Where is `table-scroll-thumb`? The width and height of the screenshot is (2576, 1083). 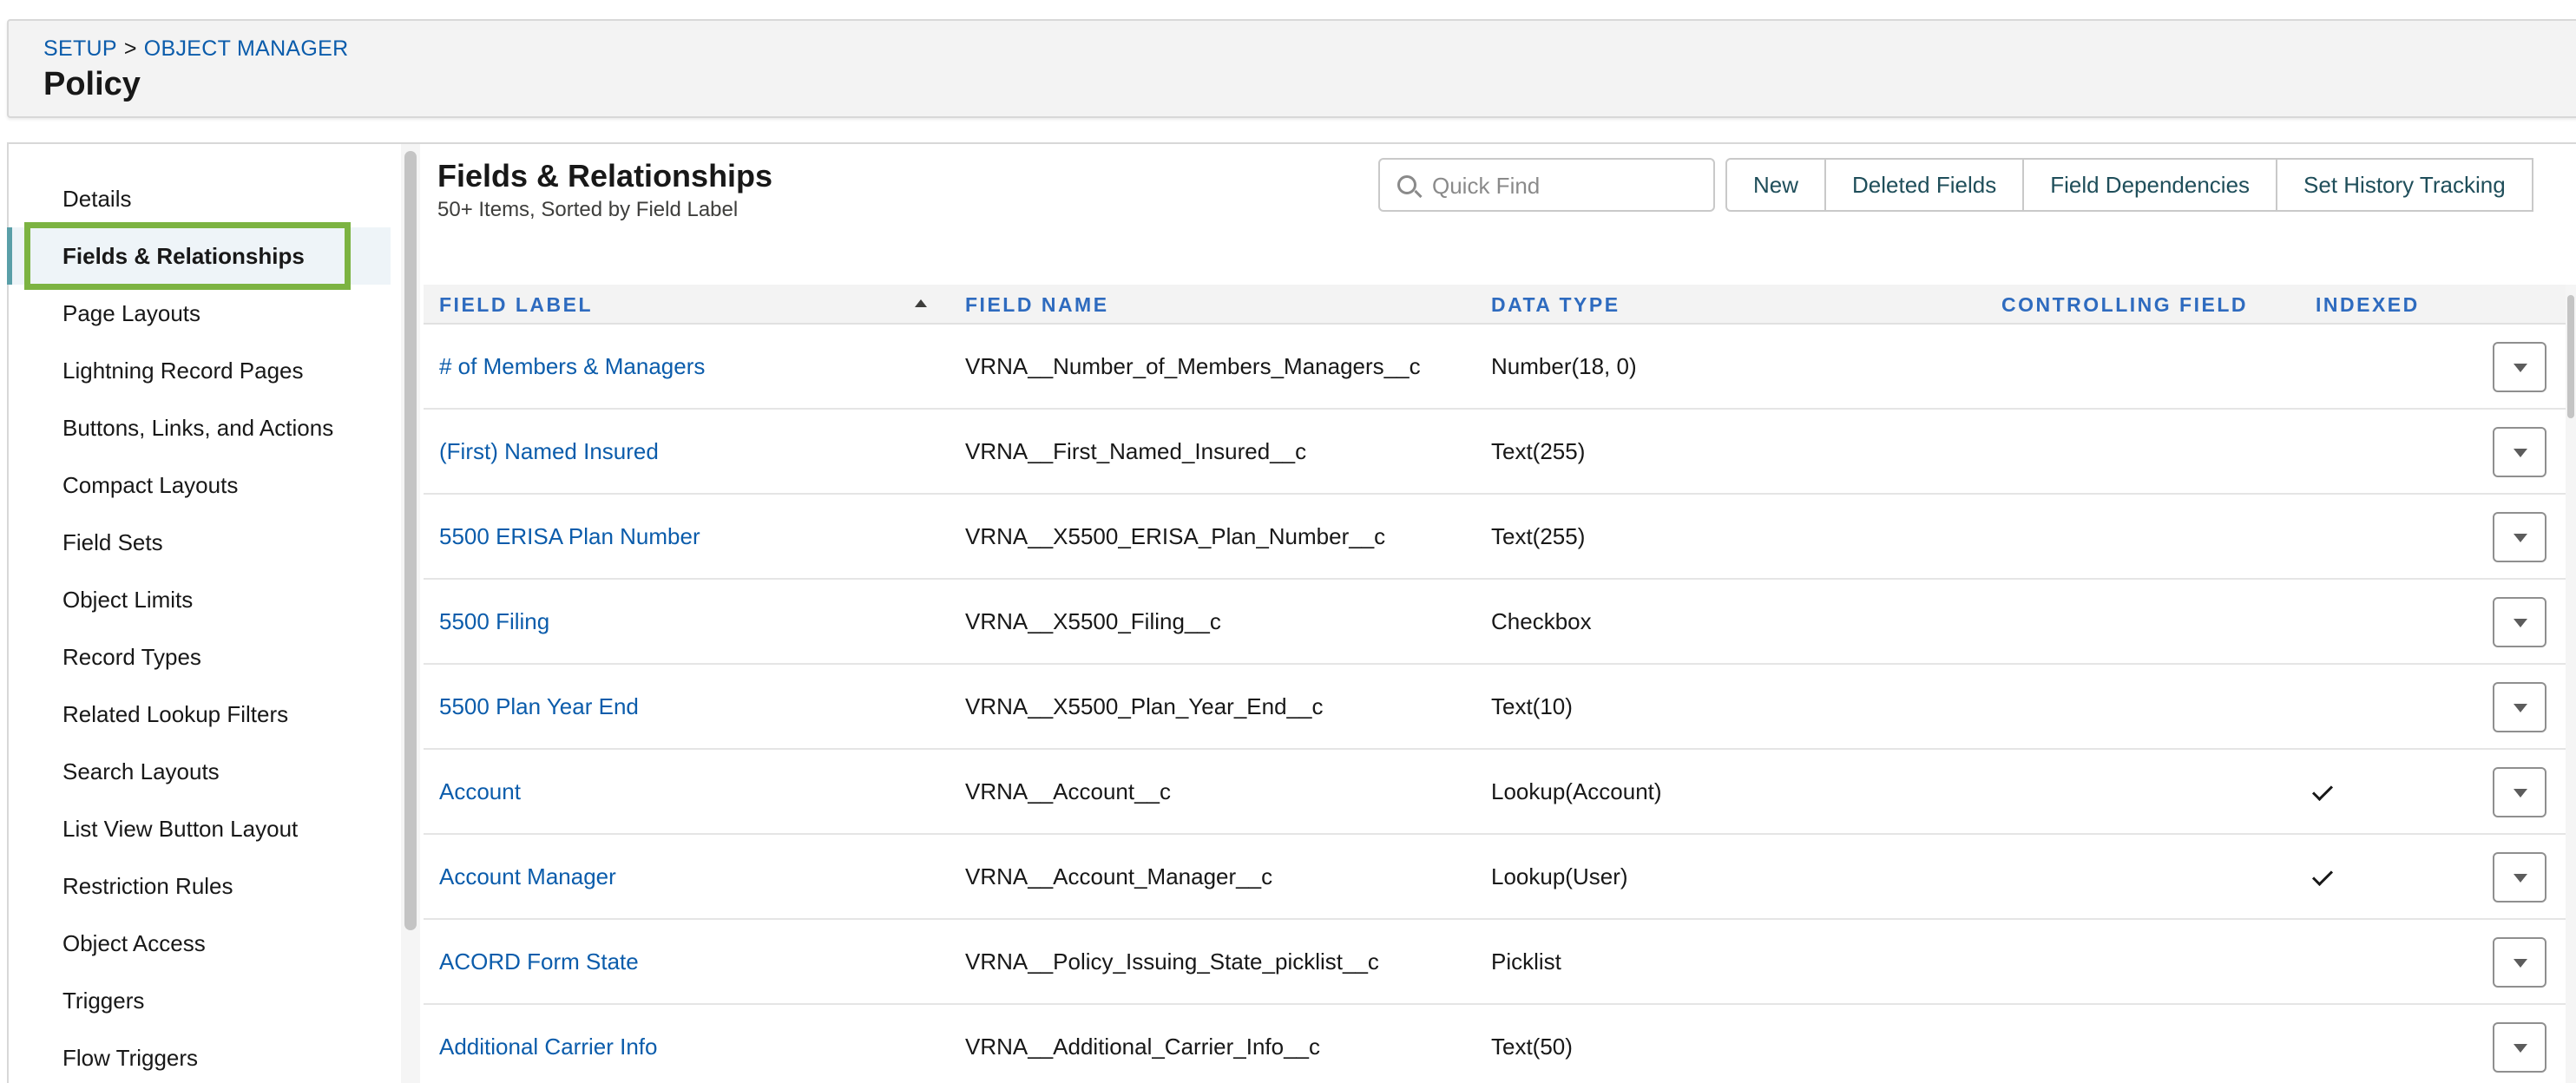 table-scroll-thumb is located at coordinates (2570, 357).